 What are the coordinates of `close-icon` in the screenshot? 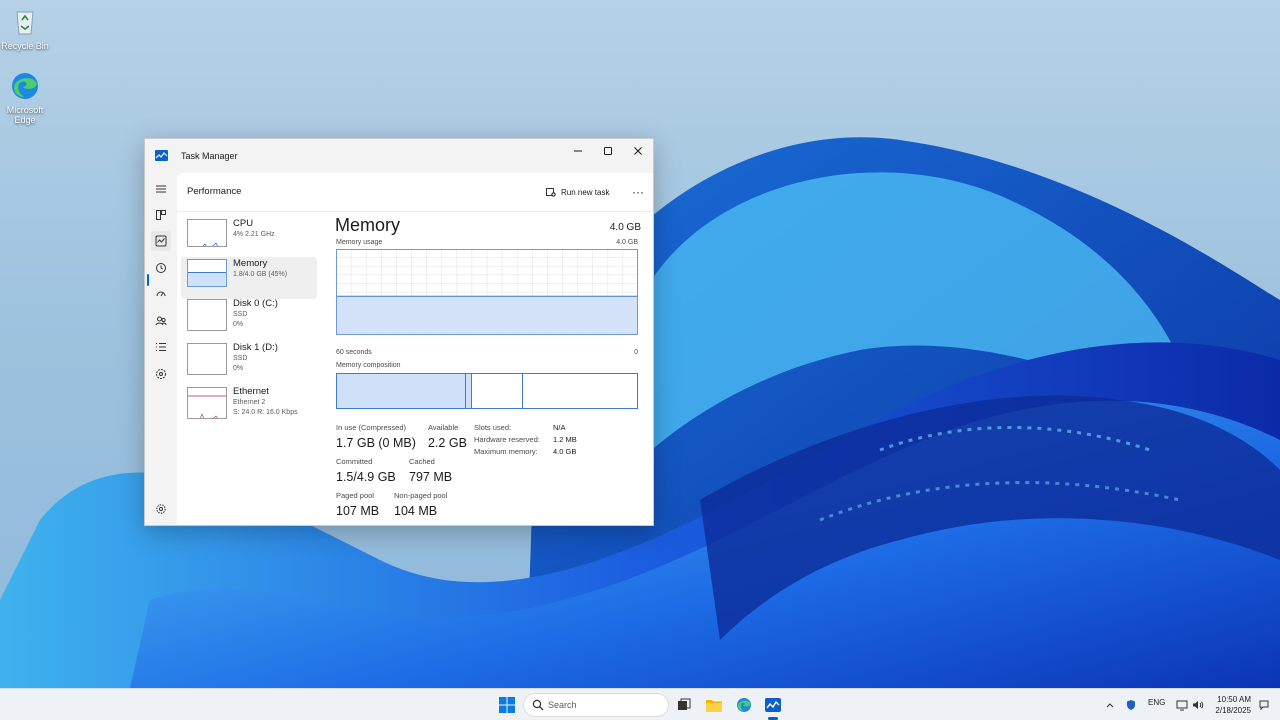 It's located at (638, 151).